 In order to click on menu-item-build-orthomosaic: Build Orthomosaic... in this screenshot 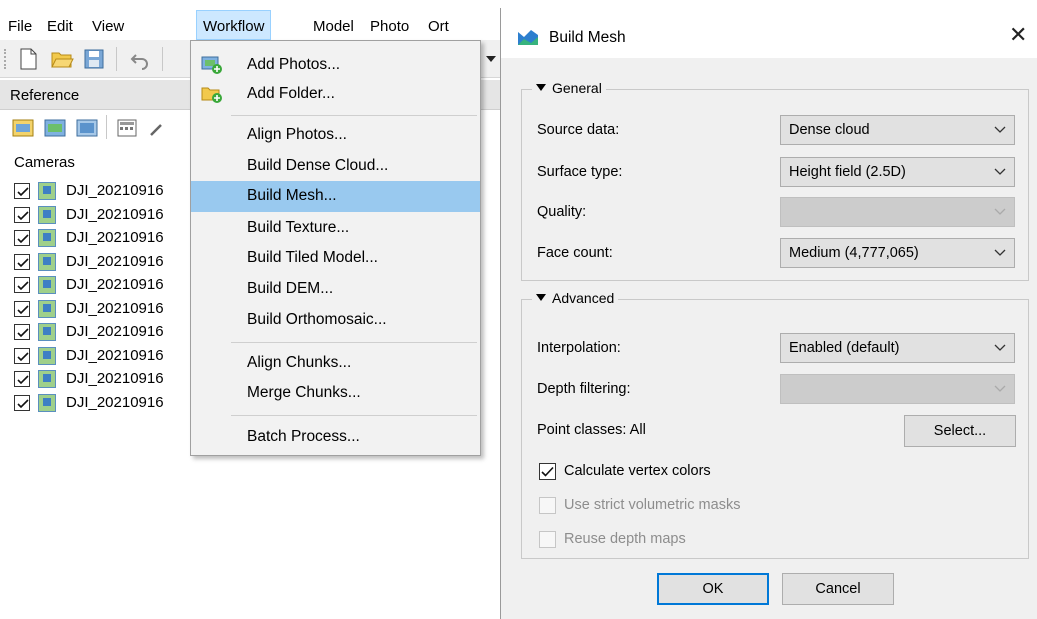, I will do `click(335, 320)`.